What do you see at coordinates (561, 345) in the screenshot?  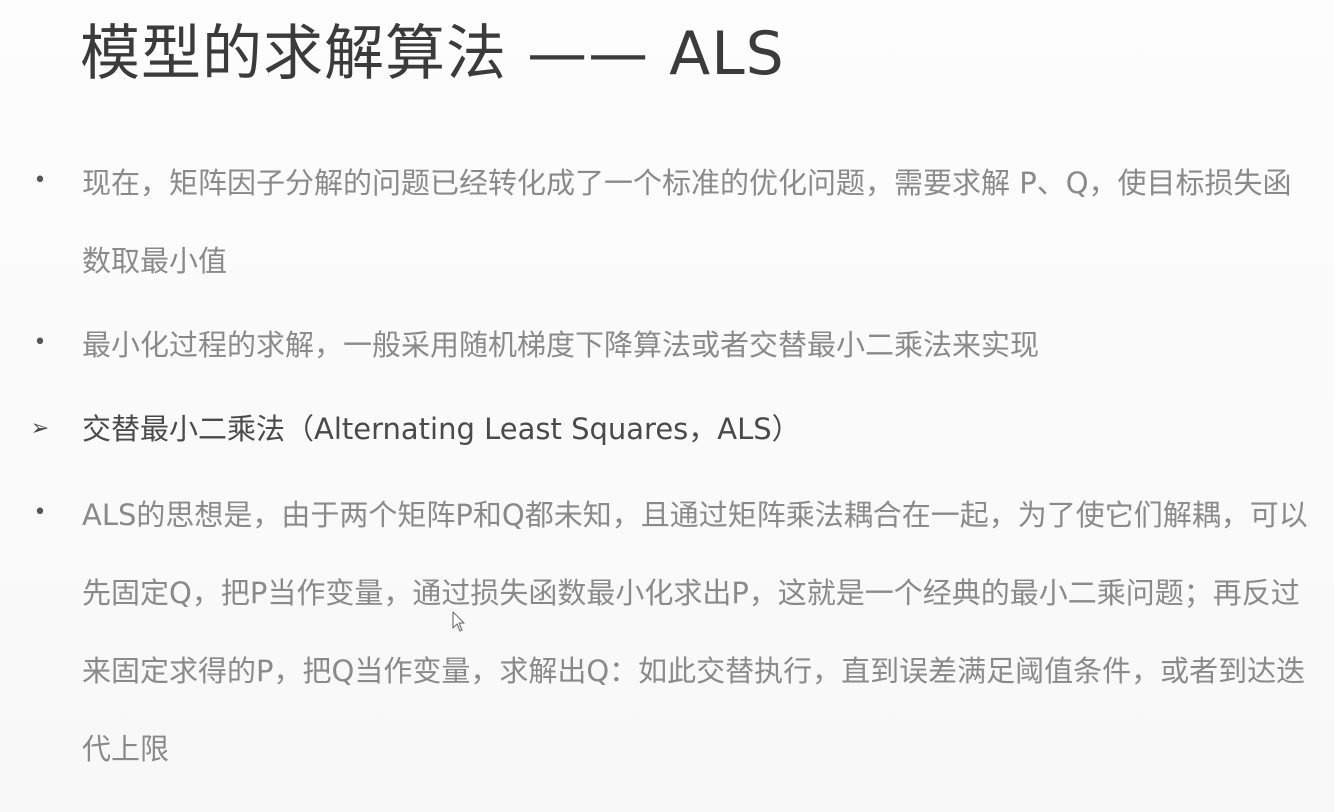 I see `bullet-text-2: 最小化过程的求解，一般采用随机梯度下降算法或者交替最小二乘法来实现` at bounding box center [561, 345].